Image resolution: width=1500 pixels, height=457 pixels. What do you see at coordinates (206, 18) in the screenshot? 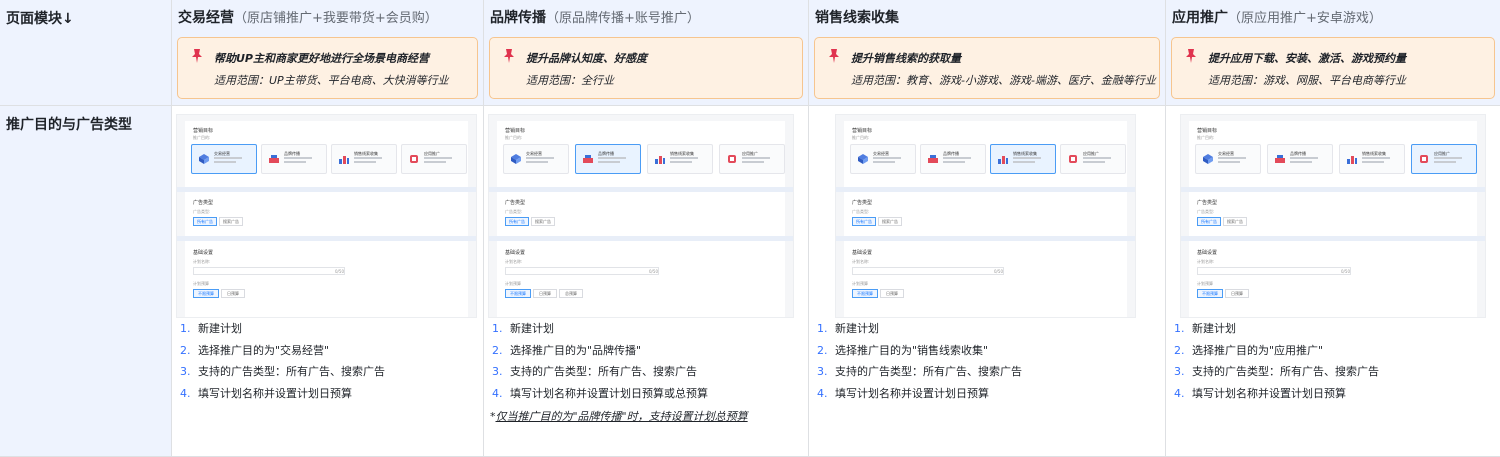
I see `column-title-main: 交易经营` at bounding box center [206, 18].